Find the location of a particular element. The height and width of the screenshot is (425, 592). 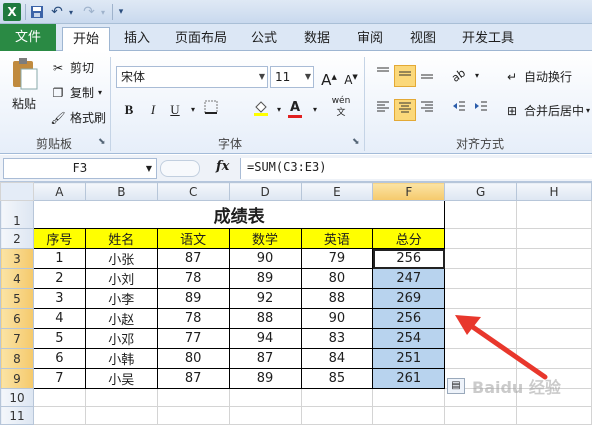

font-size-combo: 11 ▼ is located at coordinates (292, 77).